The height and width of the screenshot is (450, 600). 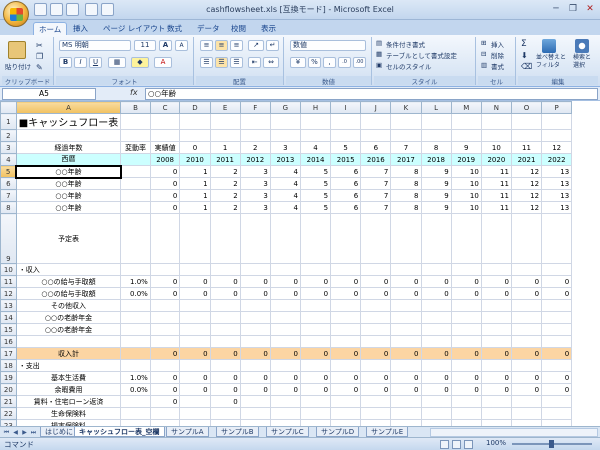 What do you see at coordinates (496, 107) in the screenshot?
I see `column-header: N` at bounding box center [496, 107].